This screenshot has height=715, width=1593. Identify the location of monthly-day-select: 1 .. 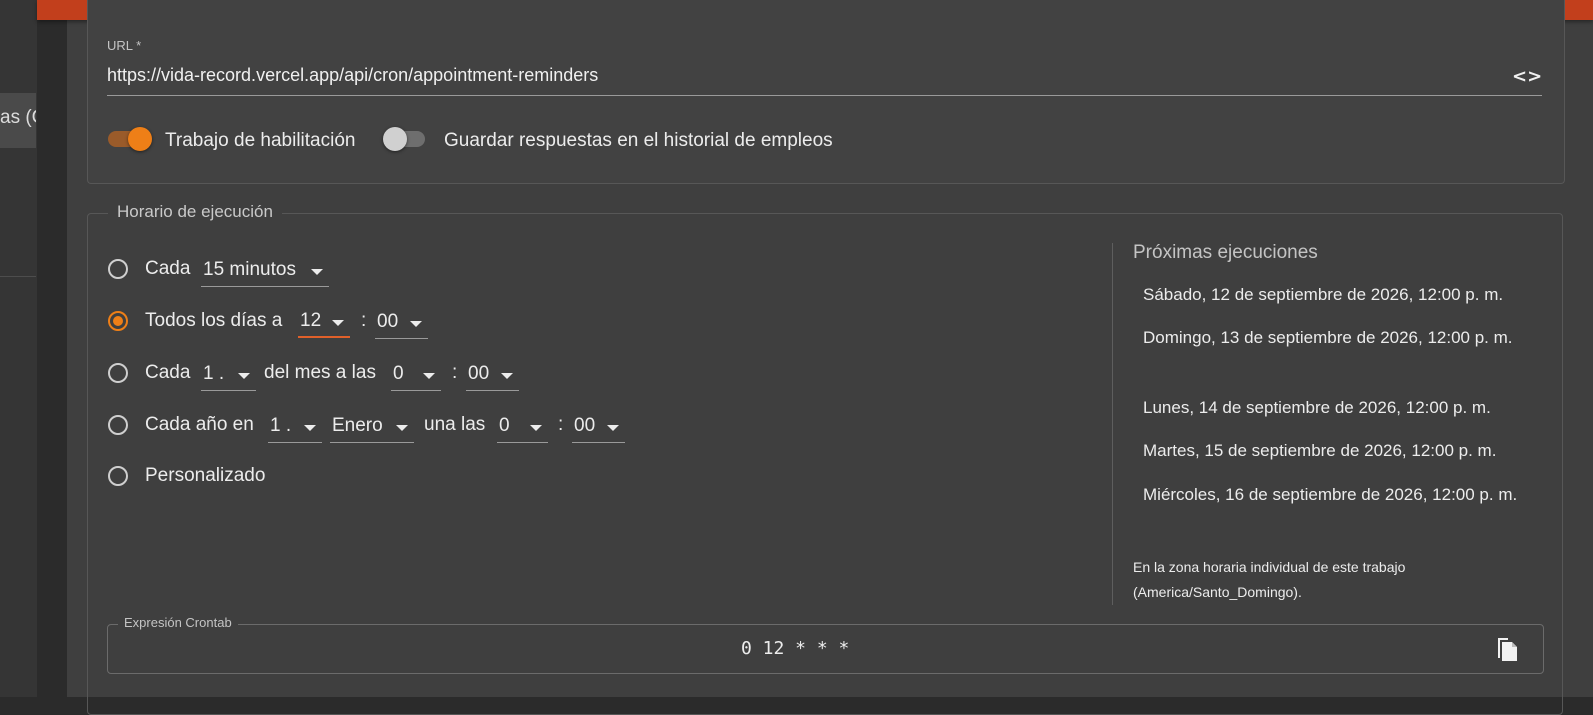
(228, 374).